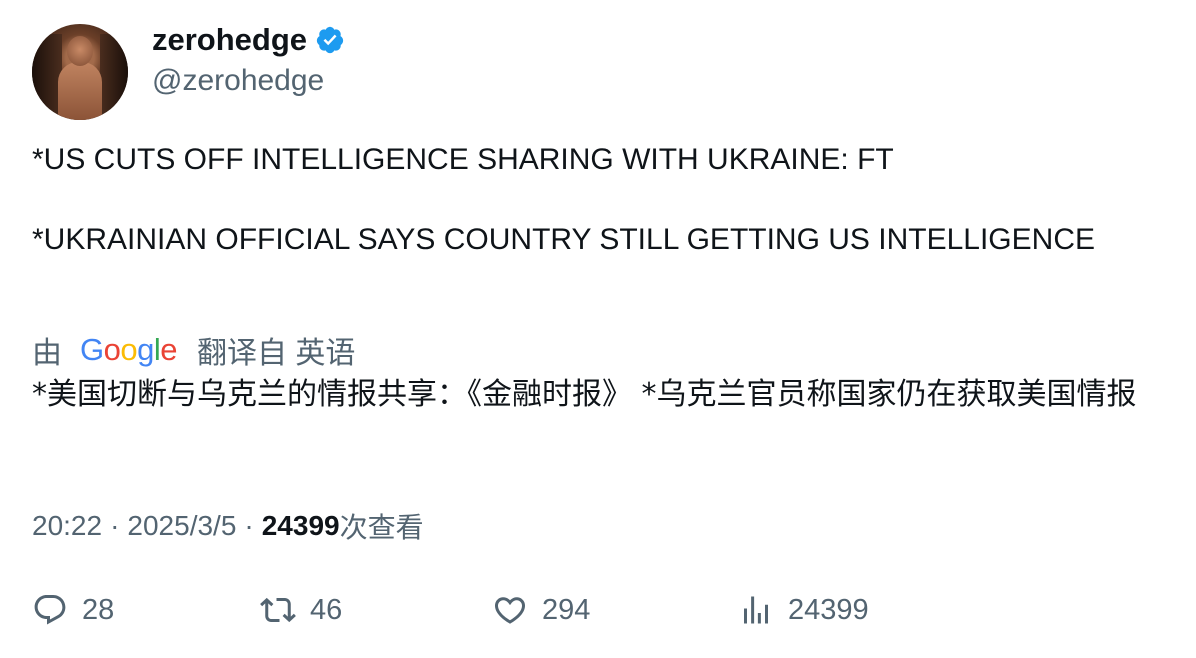 This screenshot has height=658, width=1196. I want to click on reply-count: 28, so click(98, 609).